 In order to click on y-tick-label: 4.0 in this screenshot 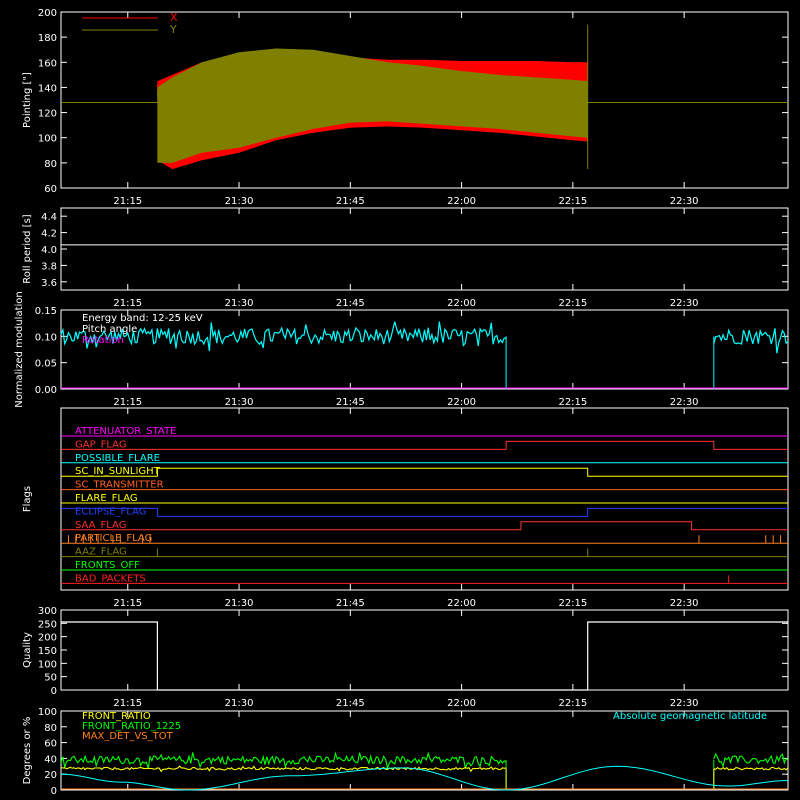, I will do `click(49, 250)`.